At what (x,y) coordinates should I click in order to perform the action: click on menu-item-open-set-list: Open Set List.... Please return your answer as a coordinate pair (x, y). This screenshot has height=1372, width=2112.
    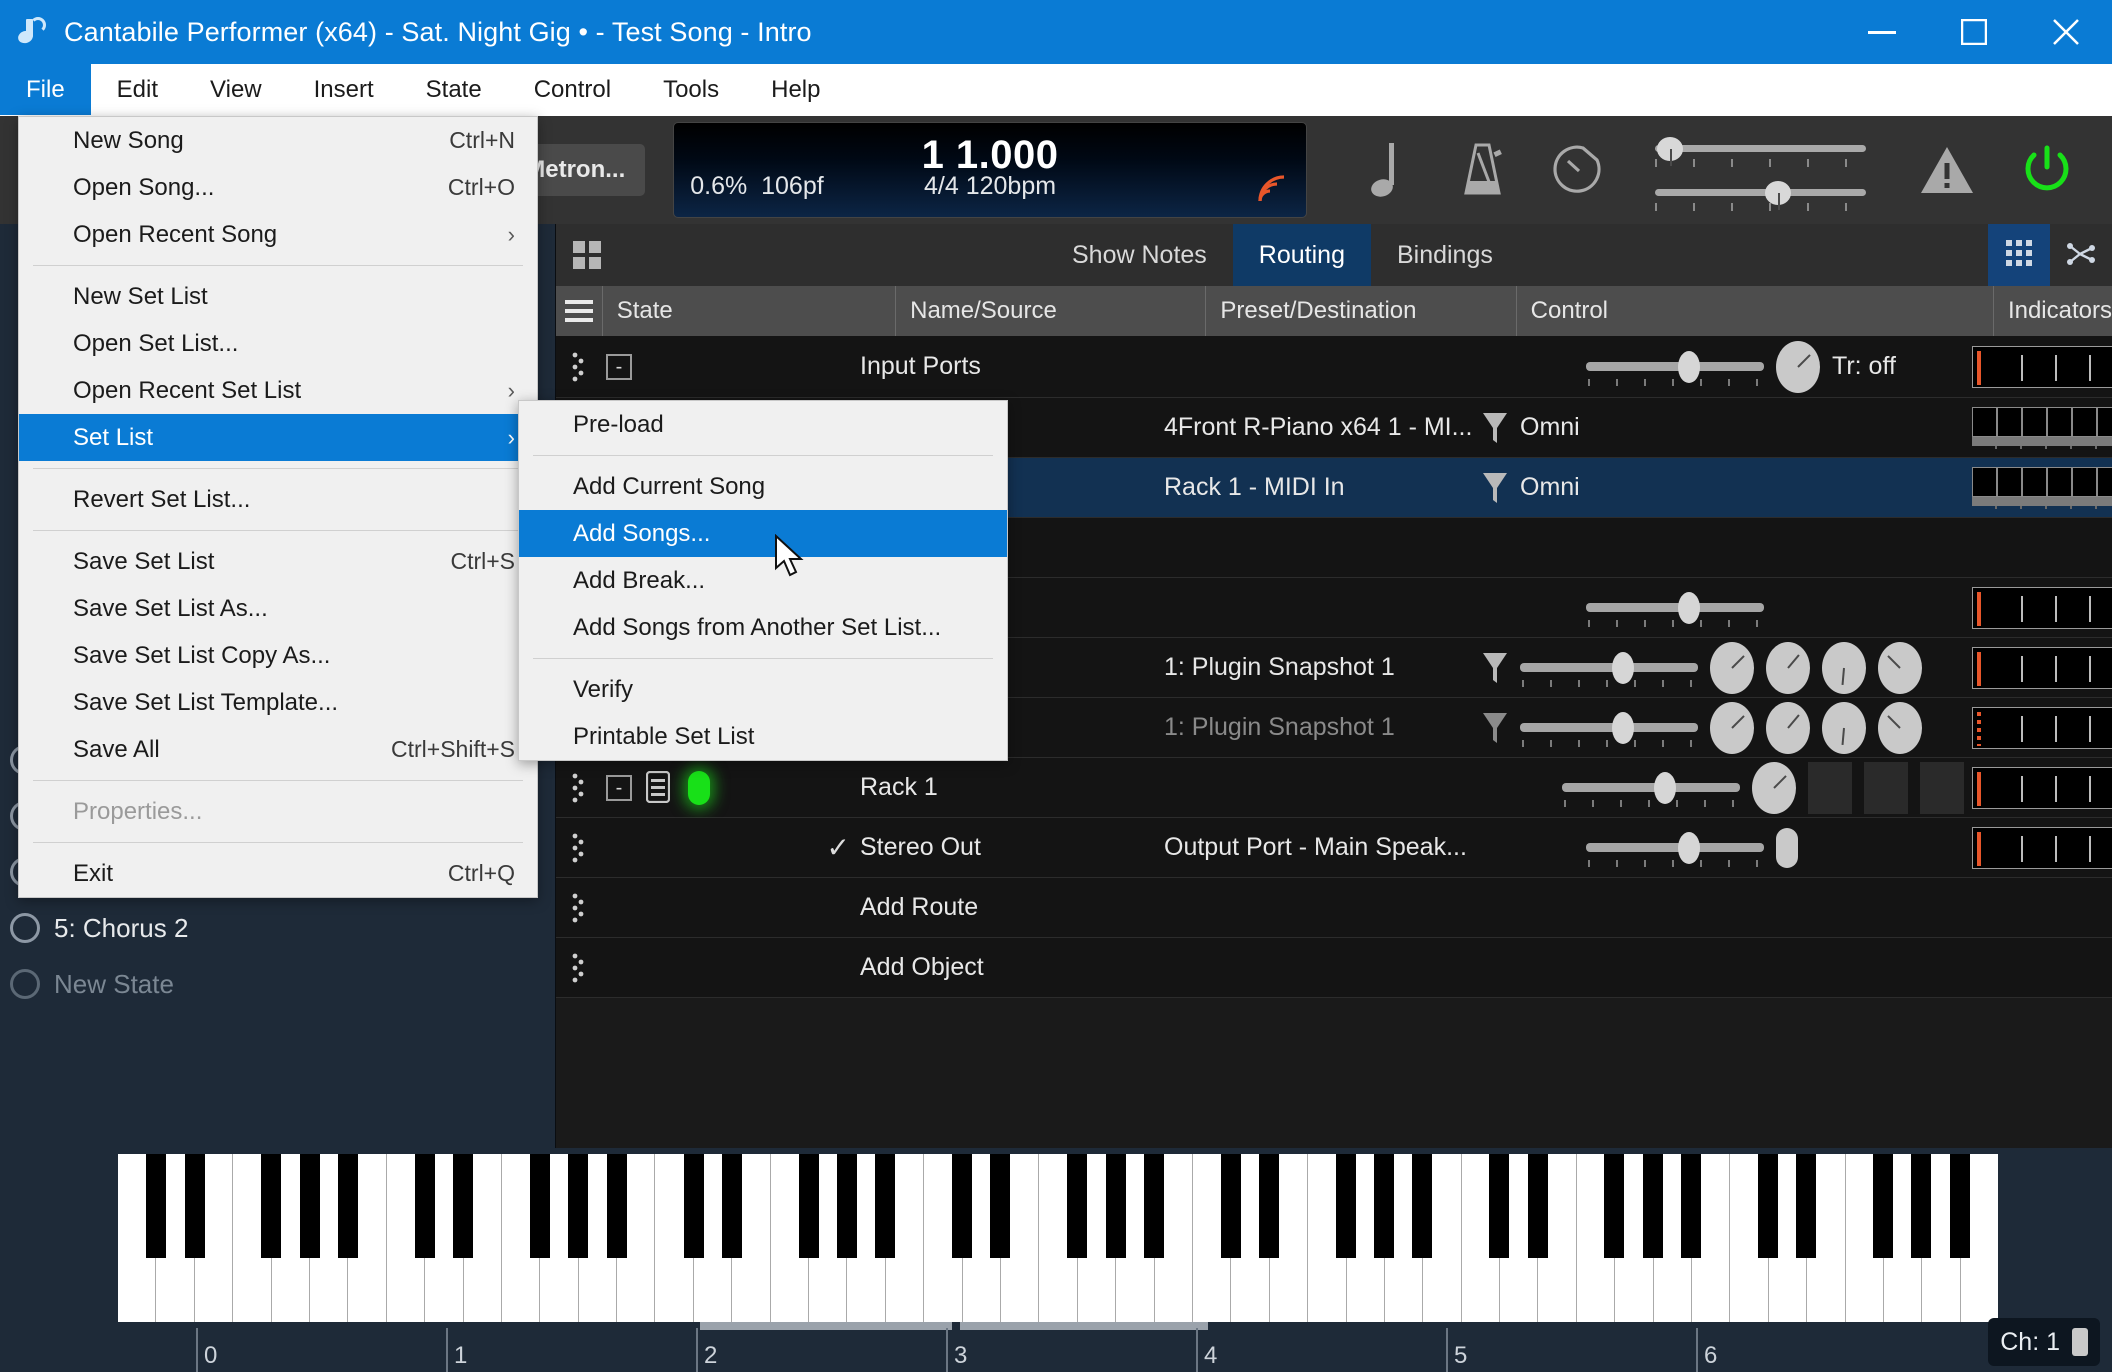
    Looking at the image, I should click on (278, 343).